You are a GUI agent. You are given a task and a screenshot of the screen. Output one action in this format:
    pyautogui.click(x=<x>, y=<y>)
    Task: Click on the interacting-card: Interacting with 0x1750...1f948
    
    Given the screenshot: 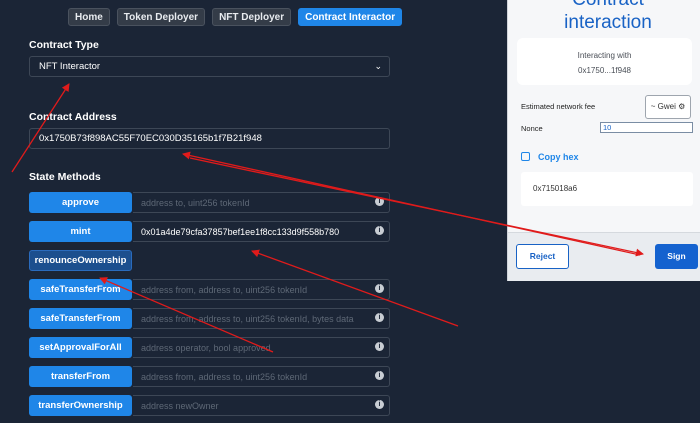 What is the action you would take?
    pyautogui.click(x=604, y=61)
    